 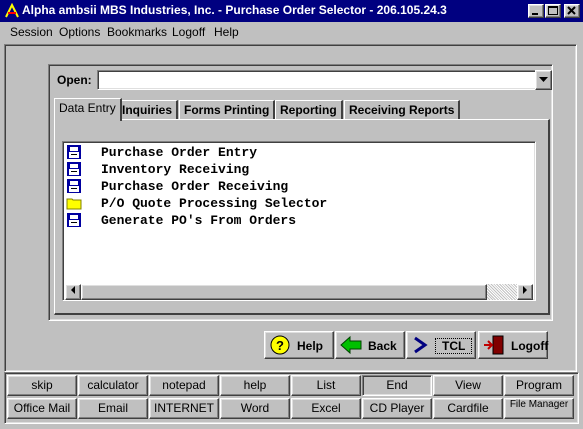 I want to click on tab-reporting: Reporting, so click(x=309, y=110).